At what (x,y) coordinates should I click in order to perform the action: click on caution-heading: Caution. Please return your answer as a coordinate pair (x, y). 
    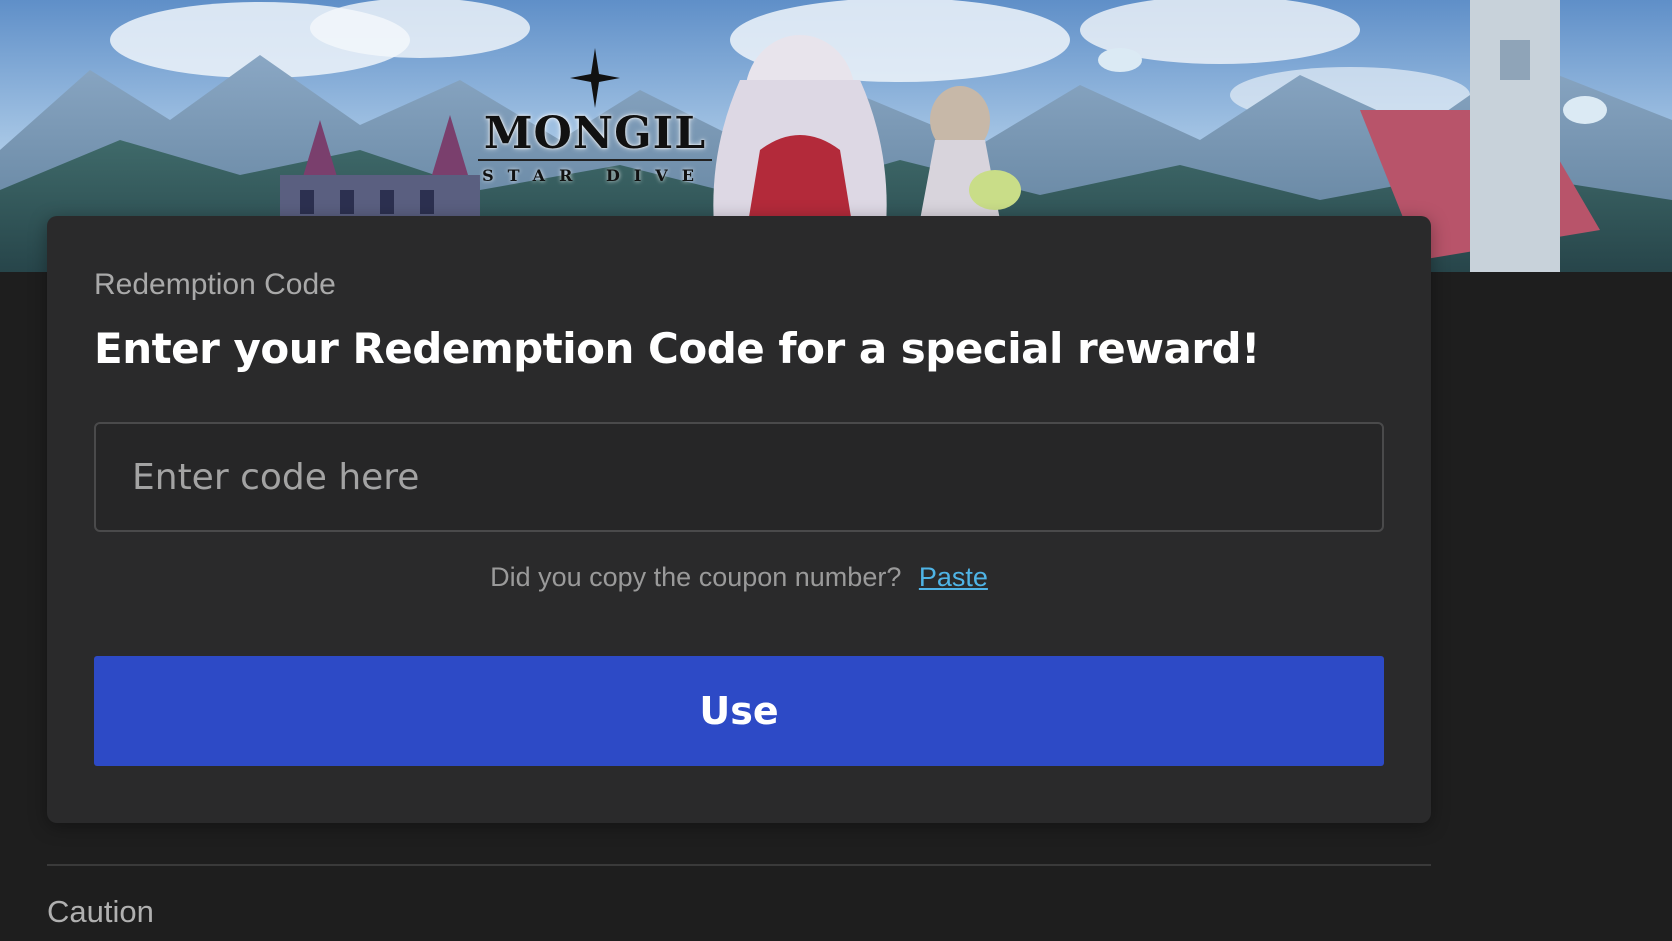
    Looking at the image, I should click on (100, 911).